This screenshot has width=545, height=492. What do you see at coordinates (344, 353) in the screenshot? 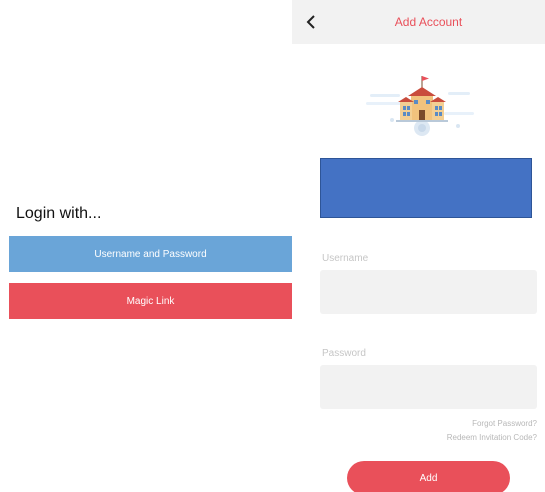
I see `password-label: Password` at bounding box center [344, 353].